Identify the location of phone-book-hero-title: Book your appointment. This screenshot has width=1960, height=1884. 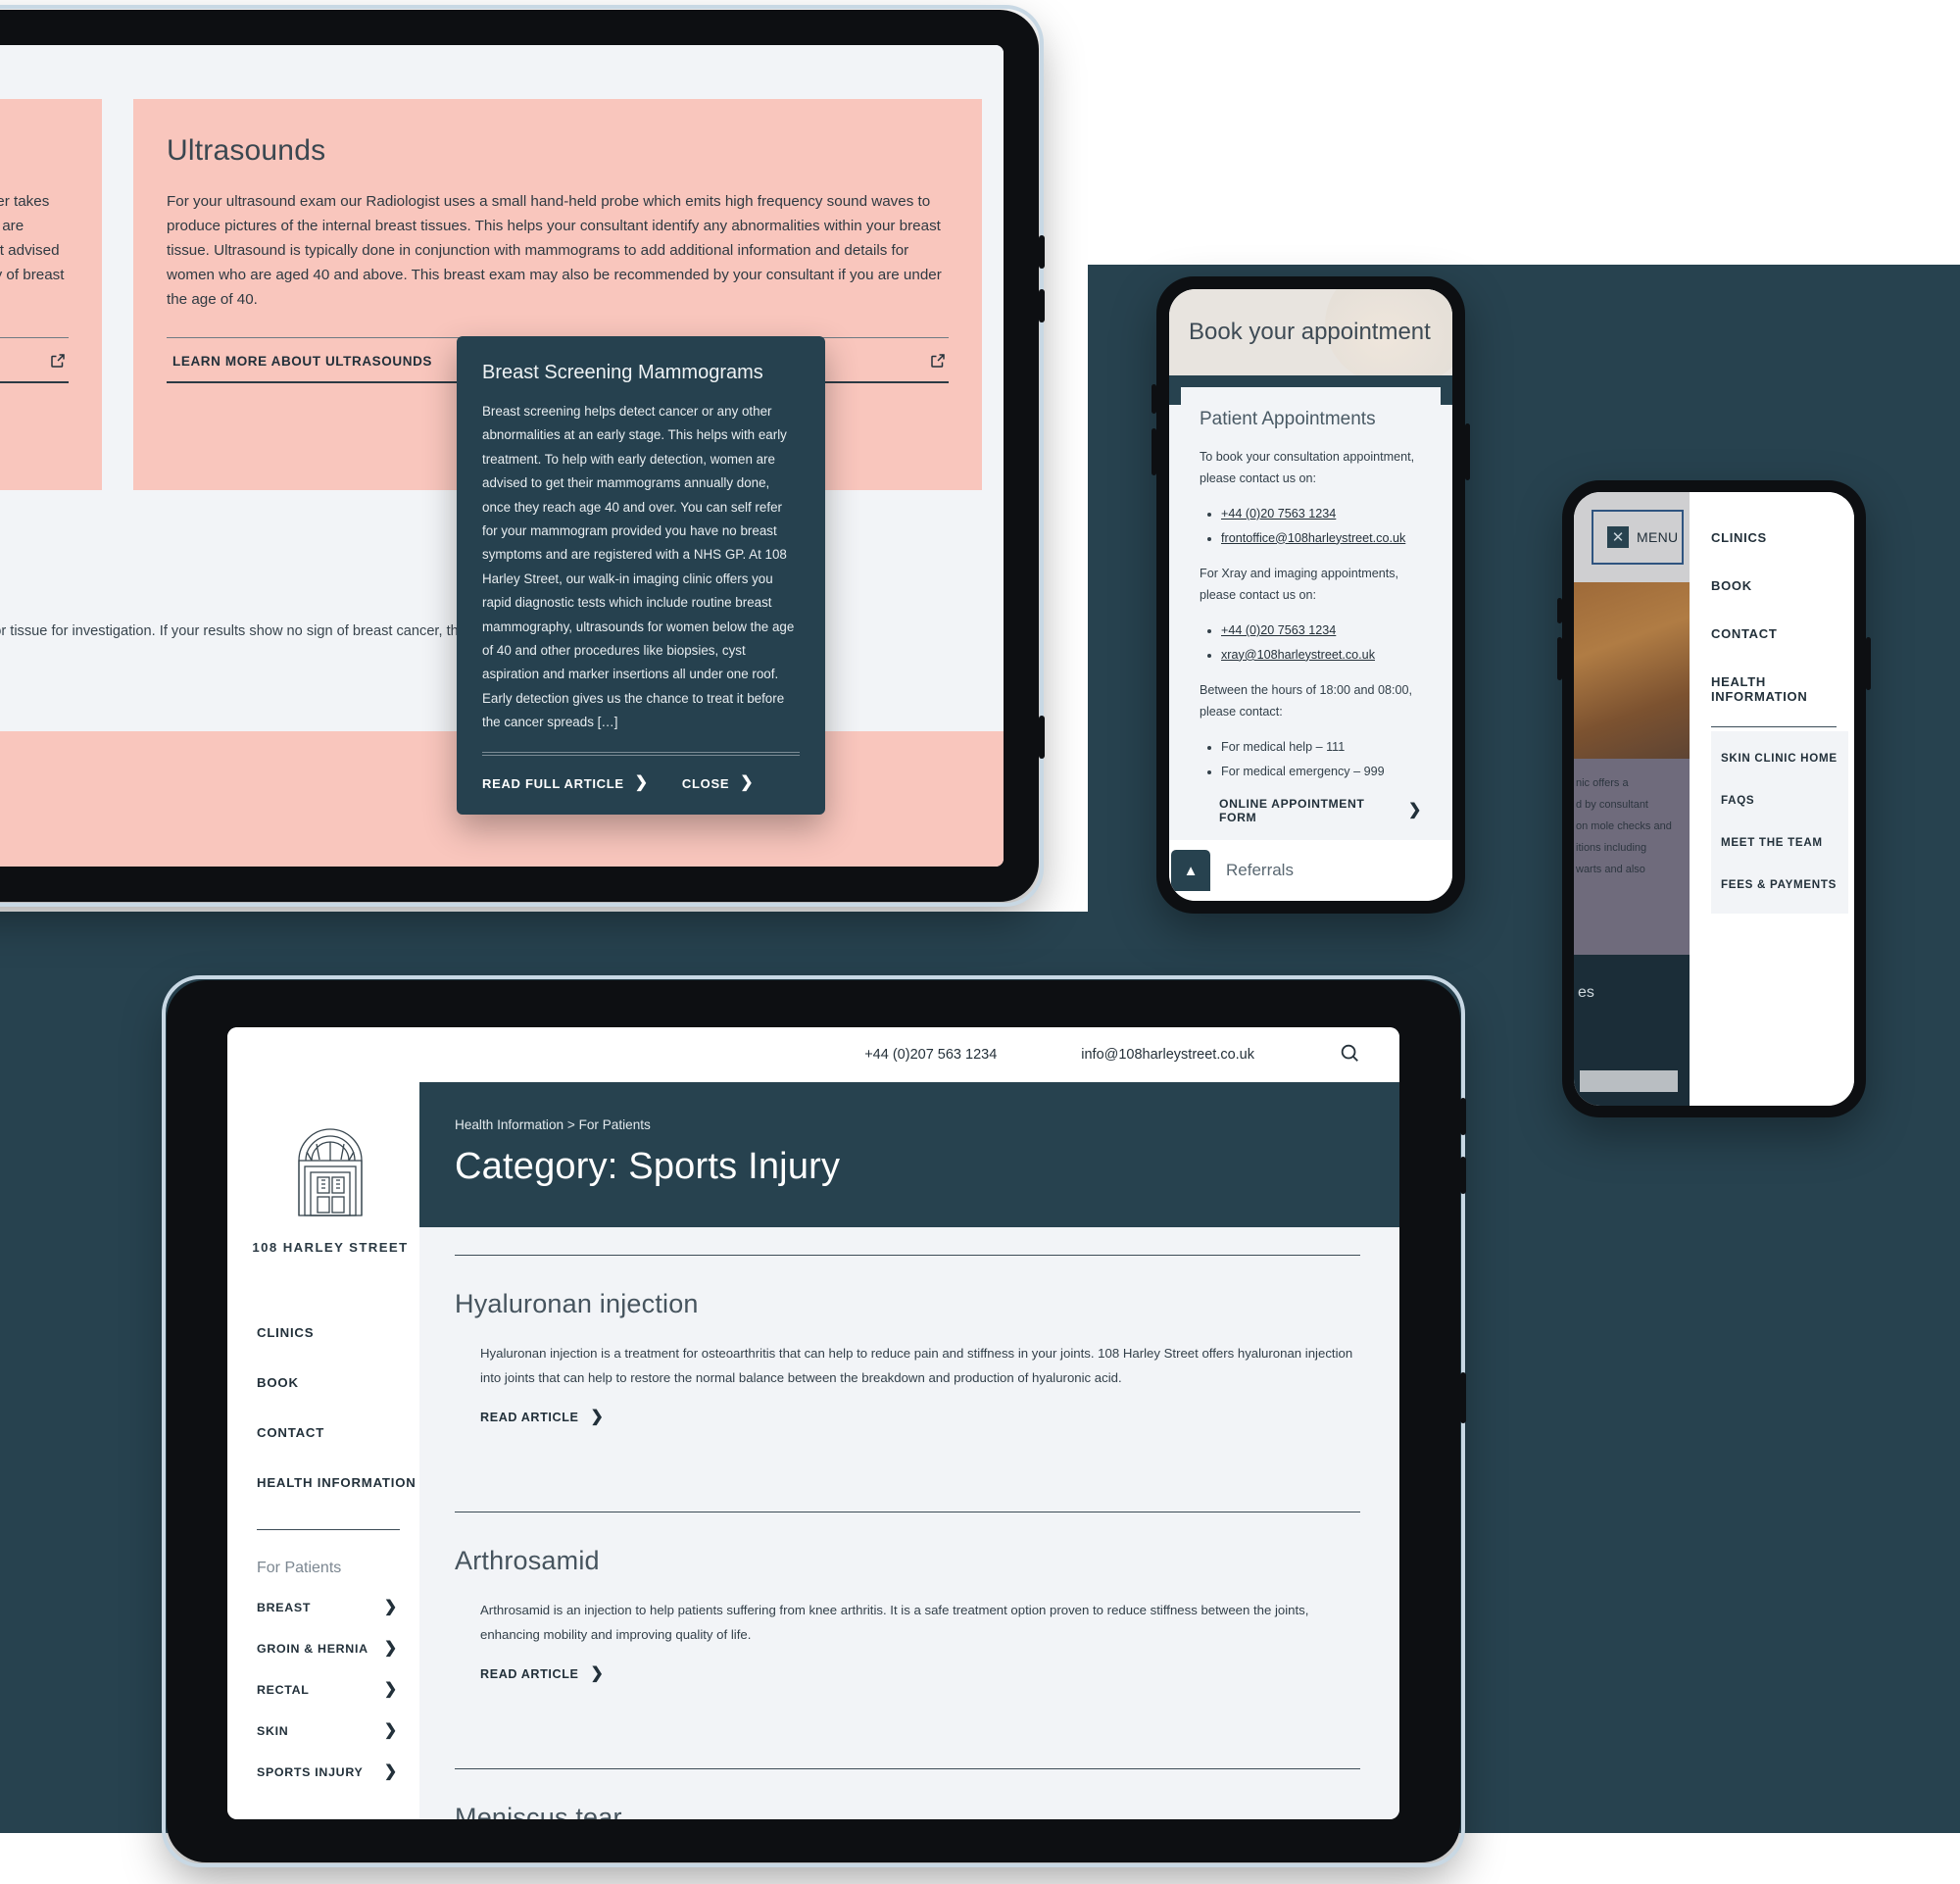
(1310, 332).